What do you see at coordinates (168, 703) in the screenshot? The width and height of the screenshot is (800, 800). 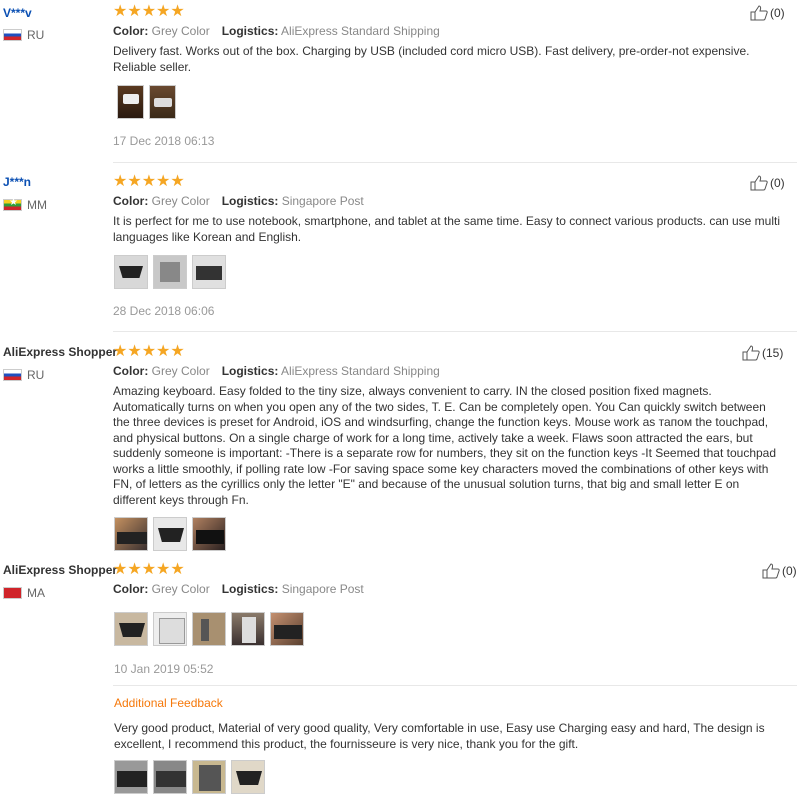 I see `additional-feedback-label: Additional Feedback` at bounding box center [168, 703].